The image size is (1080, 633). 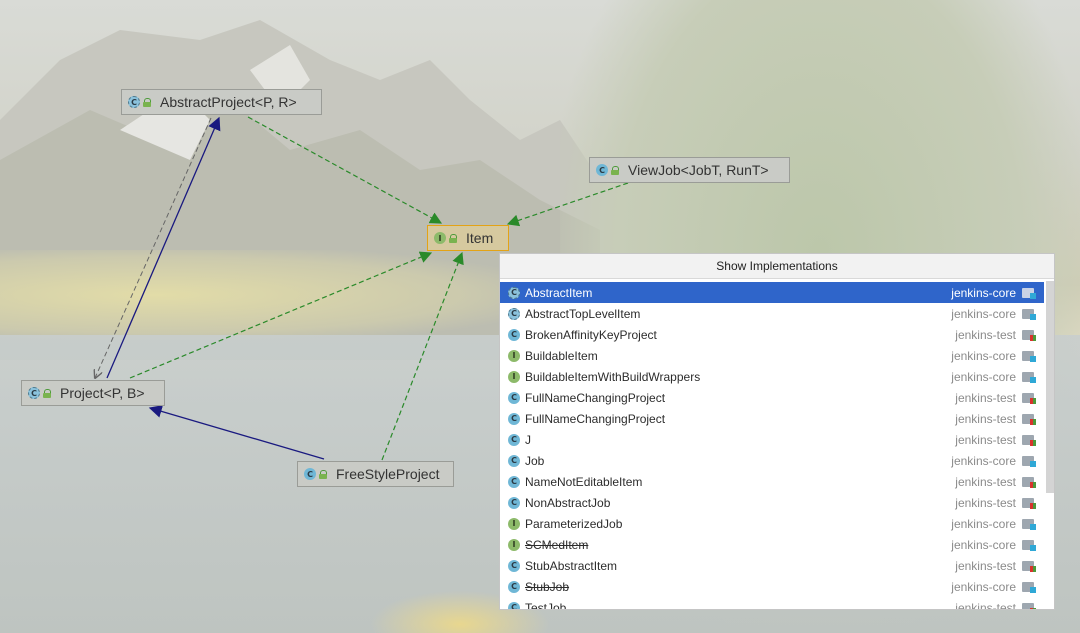 What do you see at coordinates (574, 523) in the screenshot?
I see `implementation-name: ParameterizedJob` at bounding box center [574, 523].